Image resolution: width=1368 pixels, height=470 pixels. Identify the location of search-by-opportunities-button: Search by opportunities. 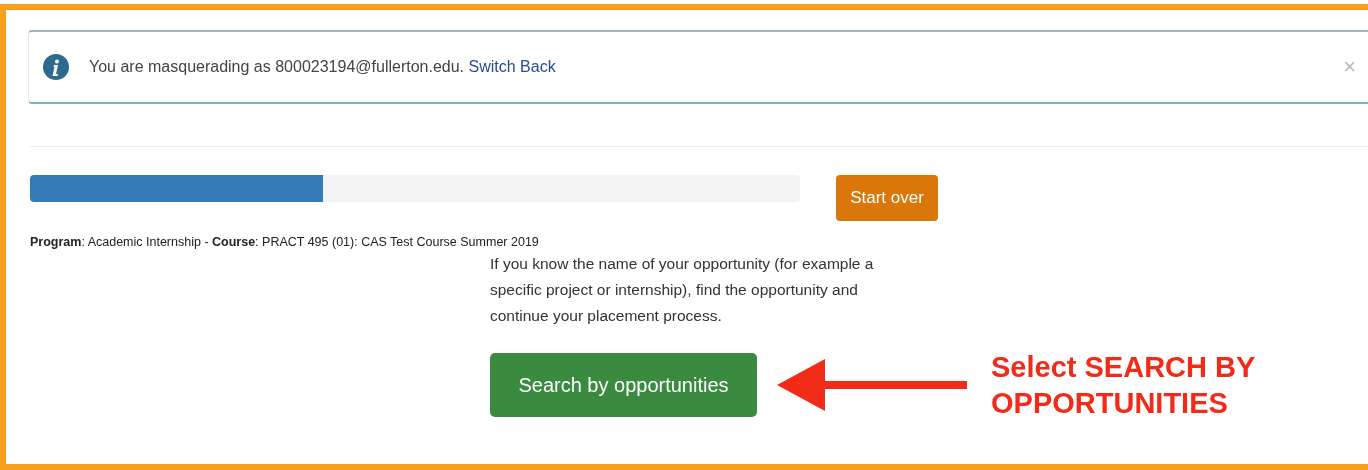
(623, 385).